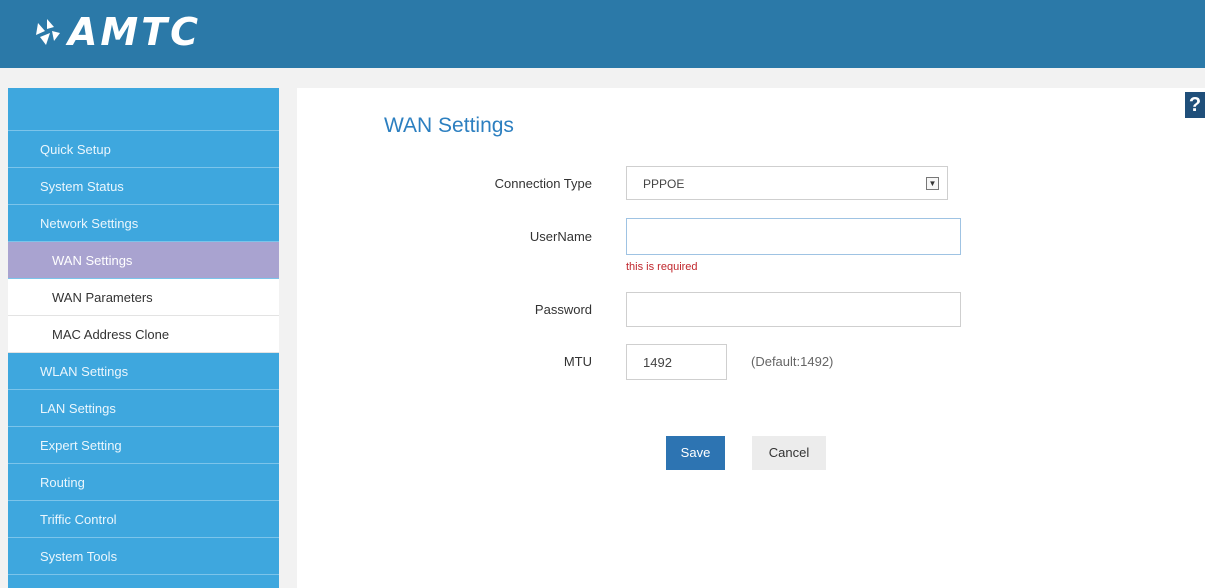  I want to click on page-title: WAN Settings, so click(449, 125).